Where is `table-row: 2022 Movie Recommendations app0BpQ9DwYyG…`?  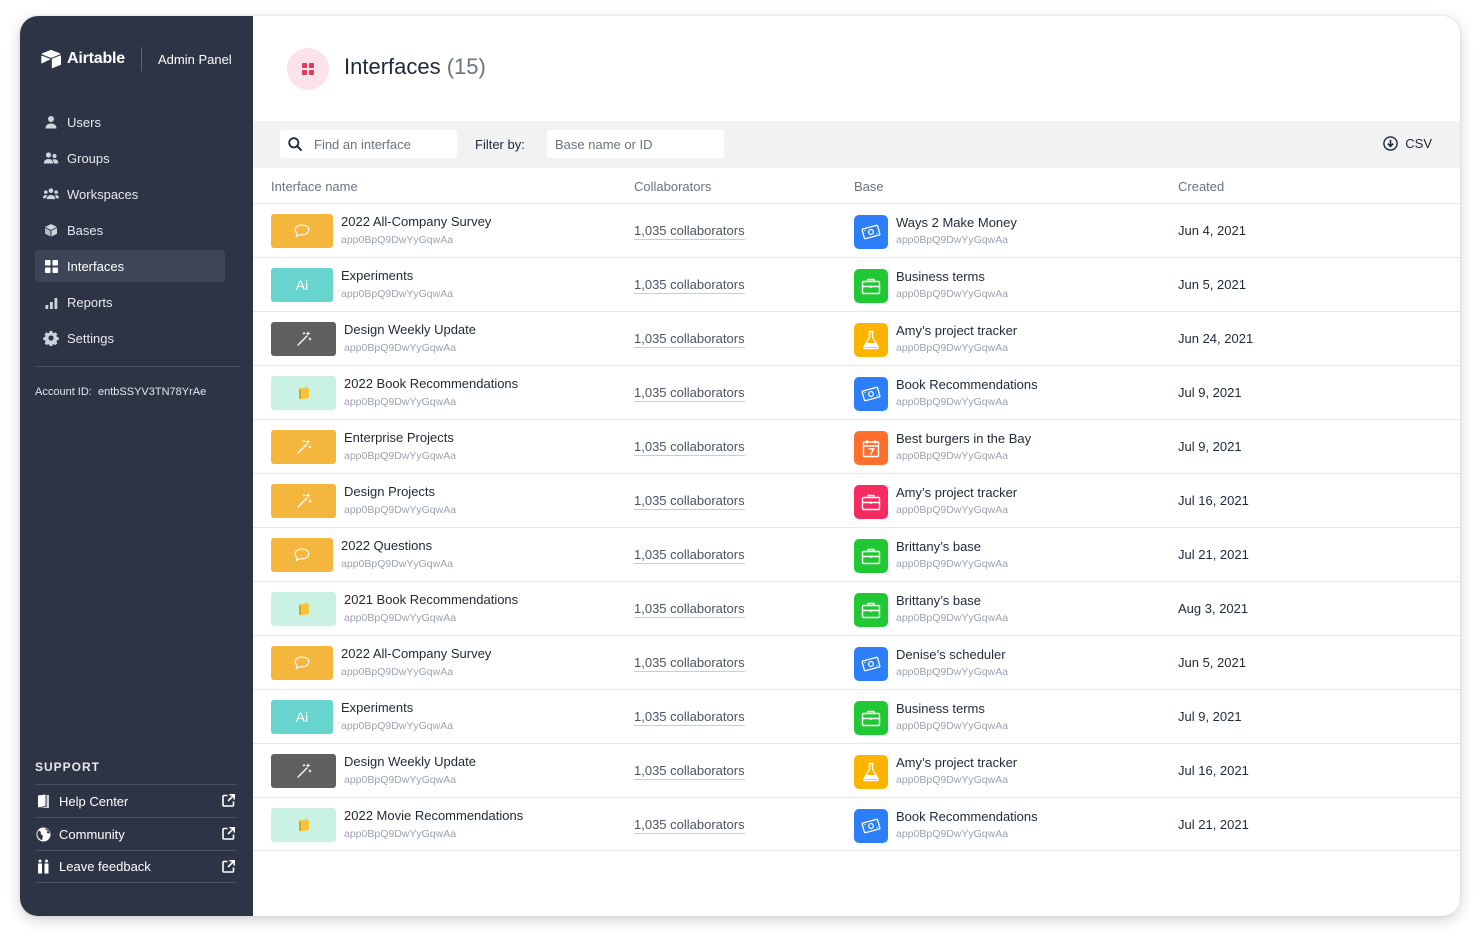
table-row: 2022 Movie Recommendations app0BpQ9DwYyG… is located at coordinates (856, 824).